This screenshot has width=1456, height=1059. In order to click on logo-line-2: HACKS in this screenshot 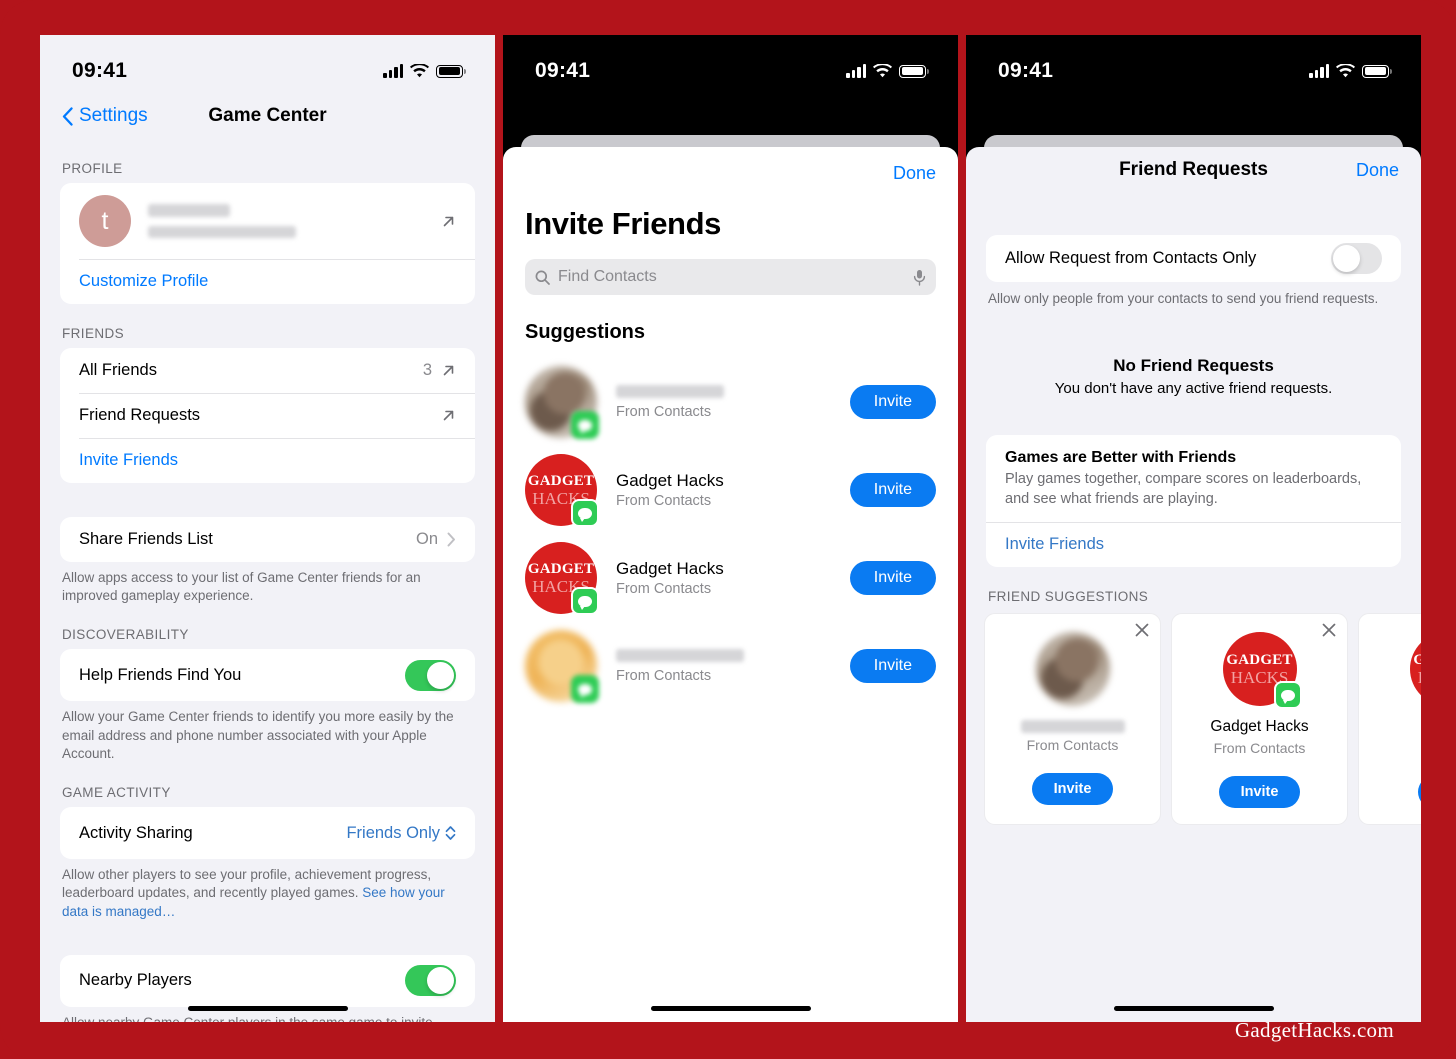, I will do `click(1419, 677)`.